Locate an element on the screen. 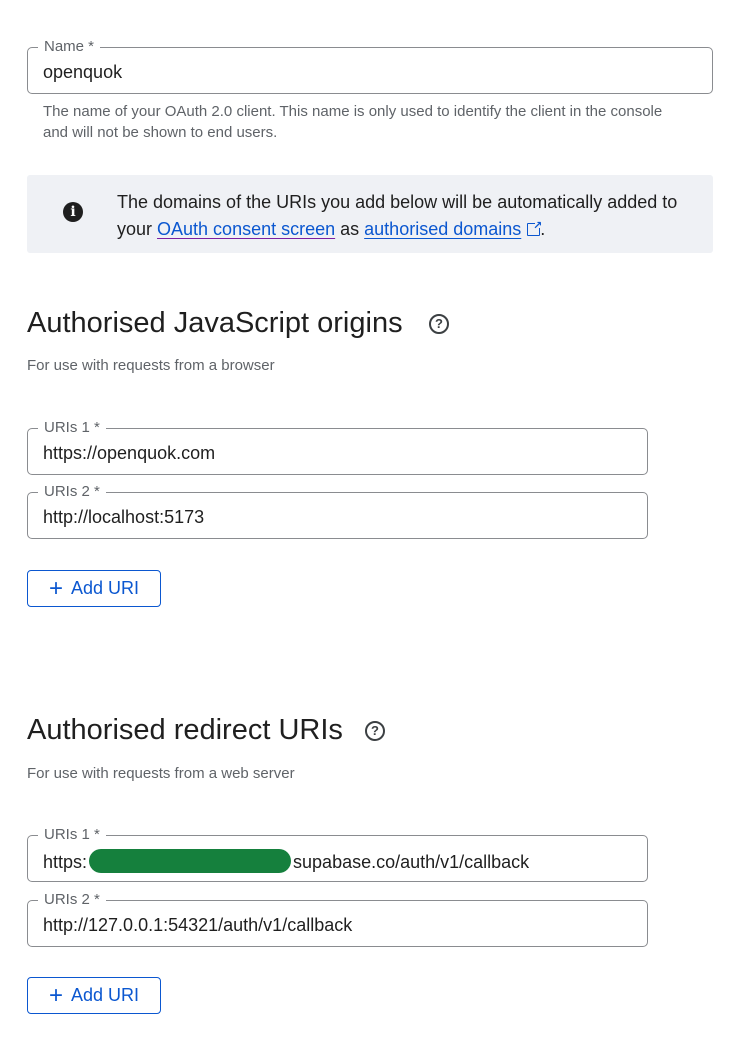  js-origin-uri-1-label: URIs 1 * is located at coordinates (72, 428).